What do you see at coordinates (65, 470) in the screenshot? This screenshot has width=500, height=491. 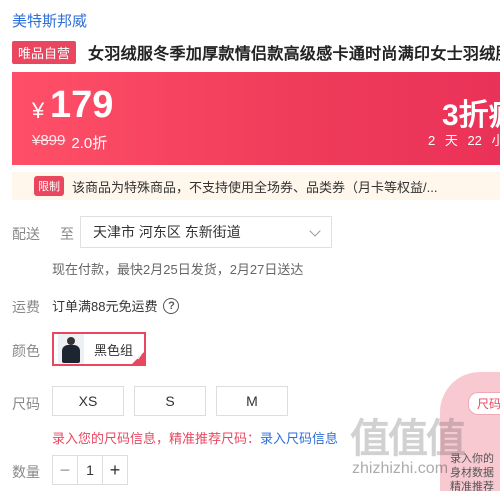 I see `quantity-minus-button: −` at bounding box center [65, 470].